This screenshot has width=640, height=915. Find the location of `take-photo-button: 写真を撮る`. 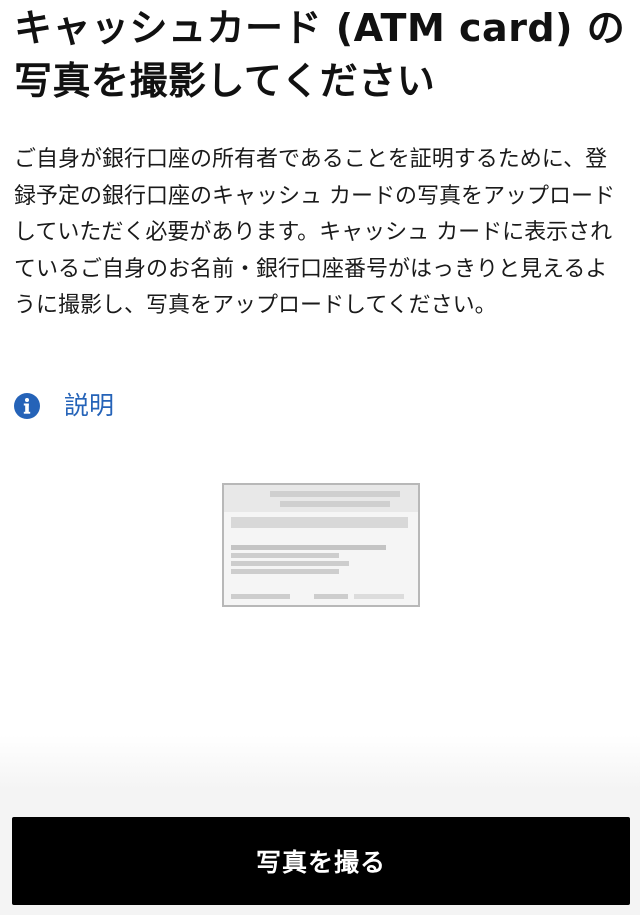

take-photo-button: 写真を撮る is located at coordinates (321, 861).